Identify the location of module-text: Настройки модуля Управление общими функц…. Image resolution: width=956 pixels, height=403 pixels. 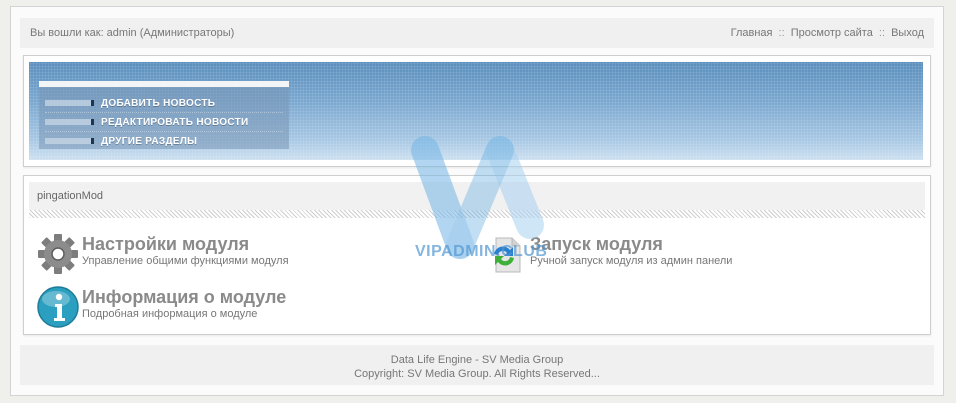
(185, 249).